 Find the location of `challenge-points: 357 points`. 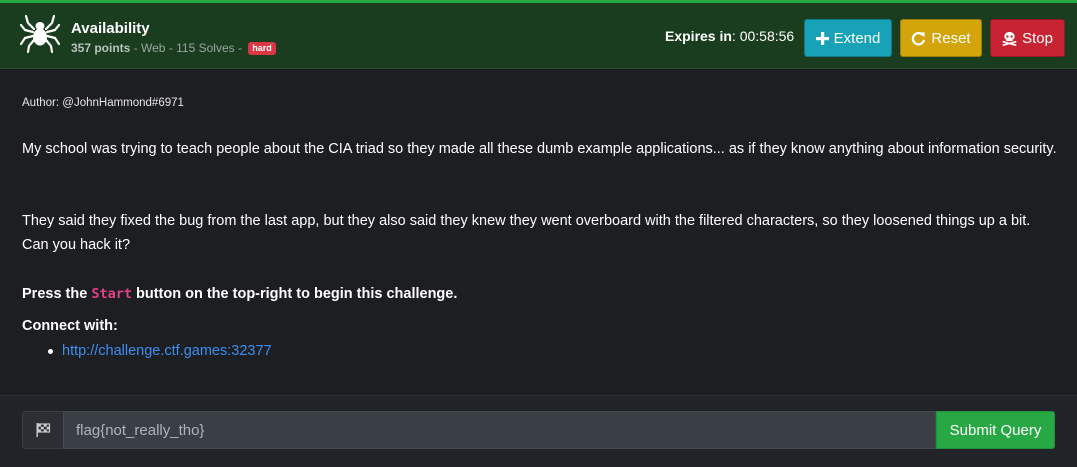

challenge-points: 357 points is located at coordinates (101, 48).